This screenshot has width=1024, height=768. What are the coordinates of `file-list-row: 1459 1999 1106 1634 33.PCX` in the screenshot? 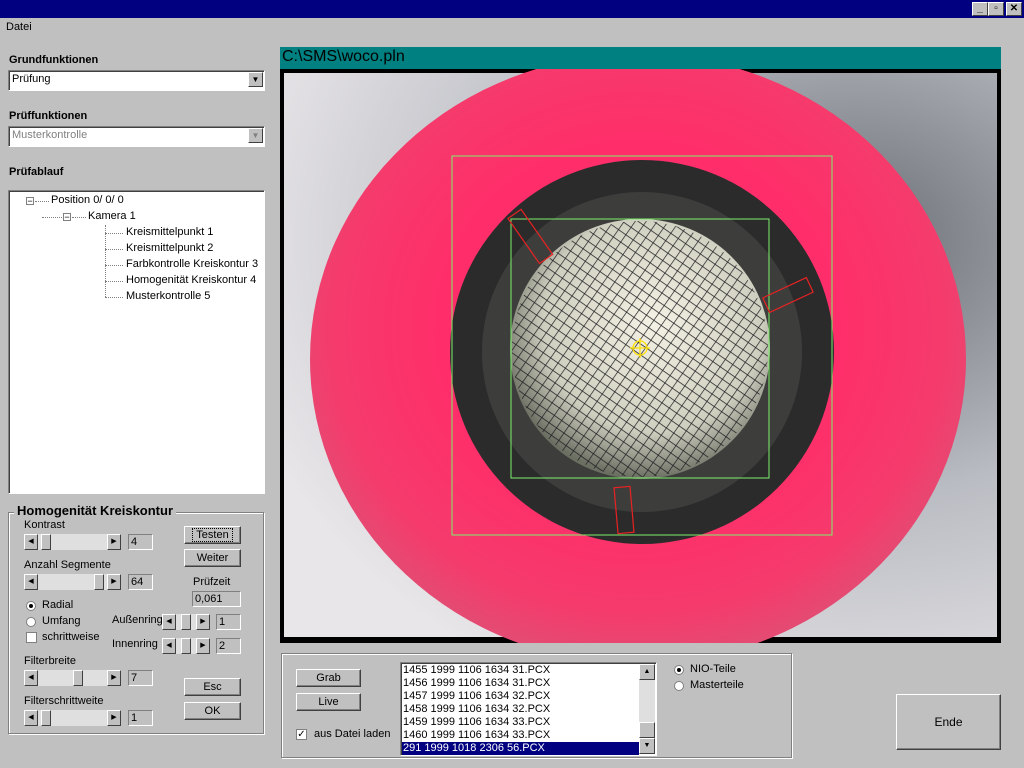 It's located at (476, 722).